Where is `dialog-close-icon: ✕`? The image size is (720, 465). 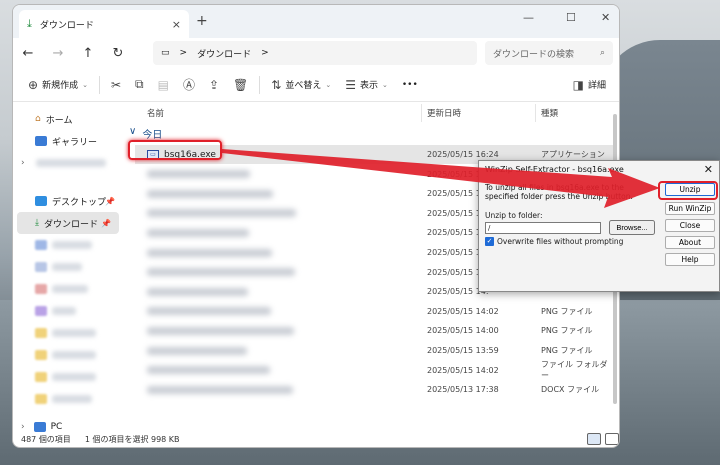 dialog-close-icon: ✕ is located at coordinates (708, 169).